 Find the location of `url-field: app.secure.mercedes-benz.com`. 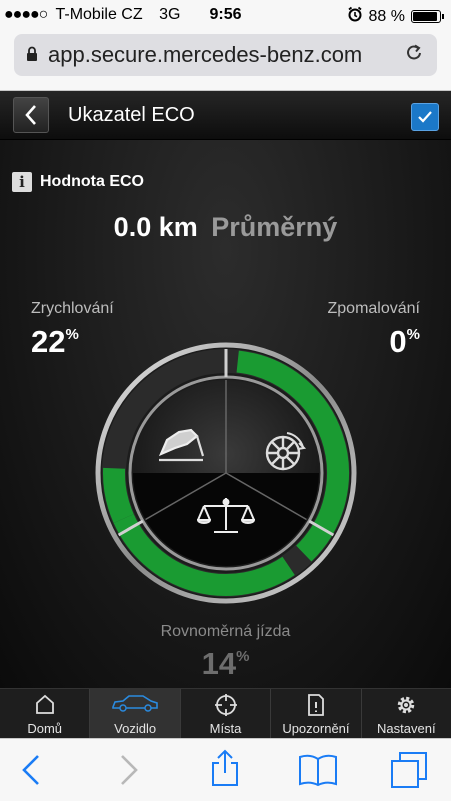

url-field: app.secure.mercedes-benz.com is located at coordinates (225, 55).